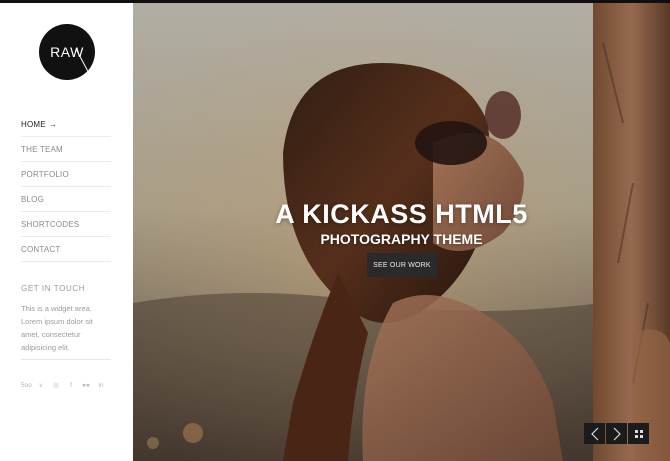 Image resolution: width=670 pixels, height=461 pixels. Describe the element at coordinates (41, 386) in the screenshot. I see `vimeo-icon: v` at that location.